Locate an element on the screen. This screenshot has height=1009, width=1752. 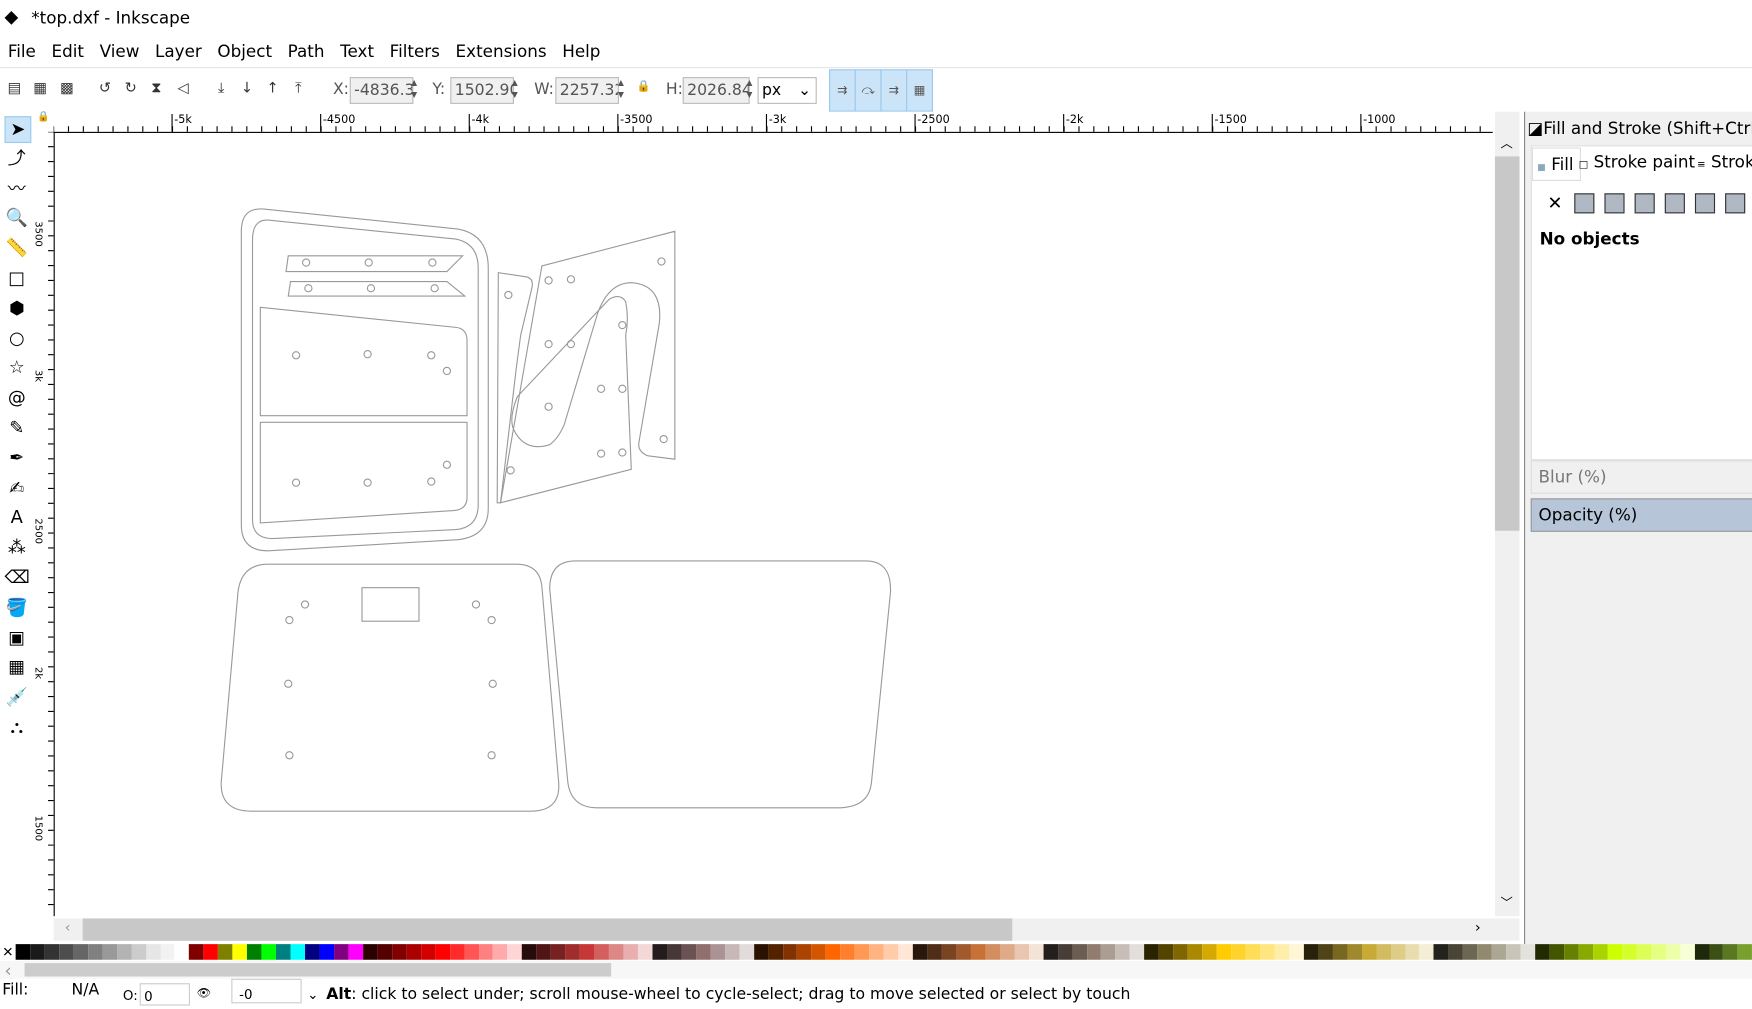
text-icon: A is located at coordinates (16, 517).